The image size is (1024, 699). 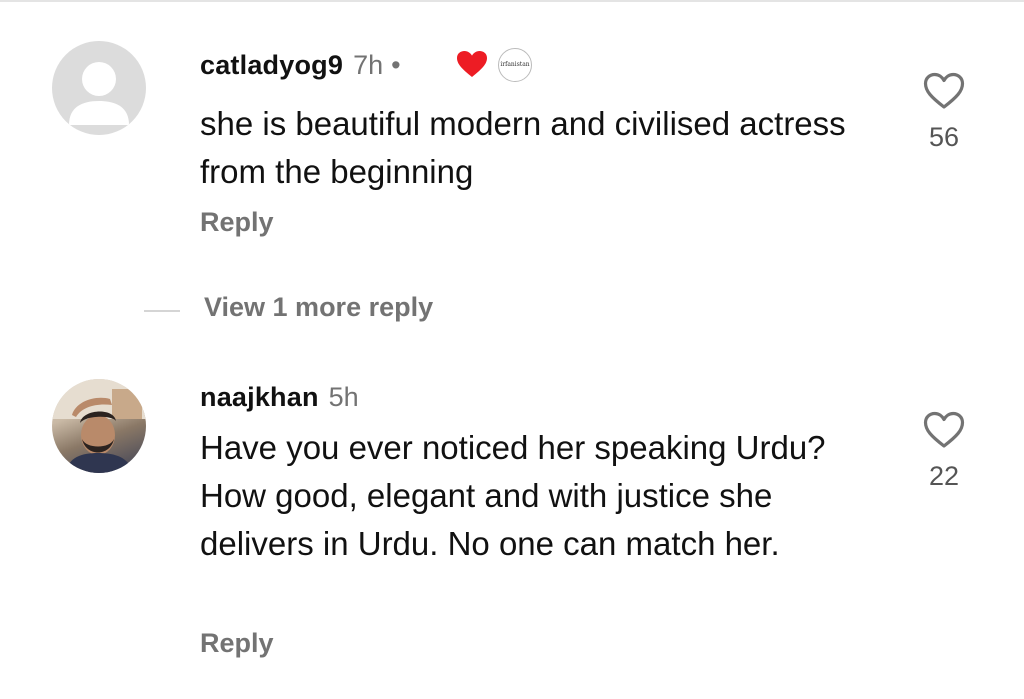 What do you see at coordinates (512, 1) in the screenshot?
I see `top-divider` at bounding box center [512, 1].